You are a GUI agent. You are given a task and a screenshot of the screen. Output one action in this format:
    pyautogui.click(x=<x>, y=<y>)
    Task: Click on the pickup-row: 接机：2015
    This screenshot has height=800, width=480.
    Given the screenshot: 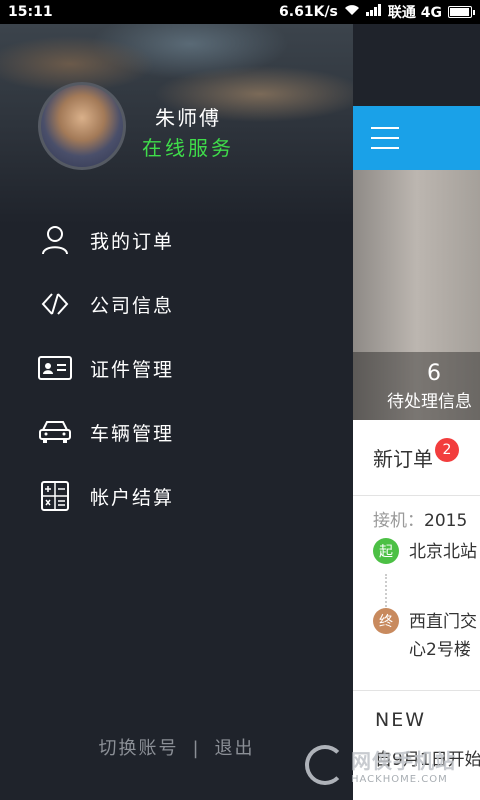 What is the action you would take?
    pyautogui.click(x=426, y=518)
    